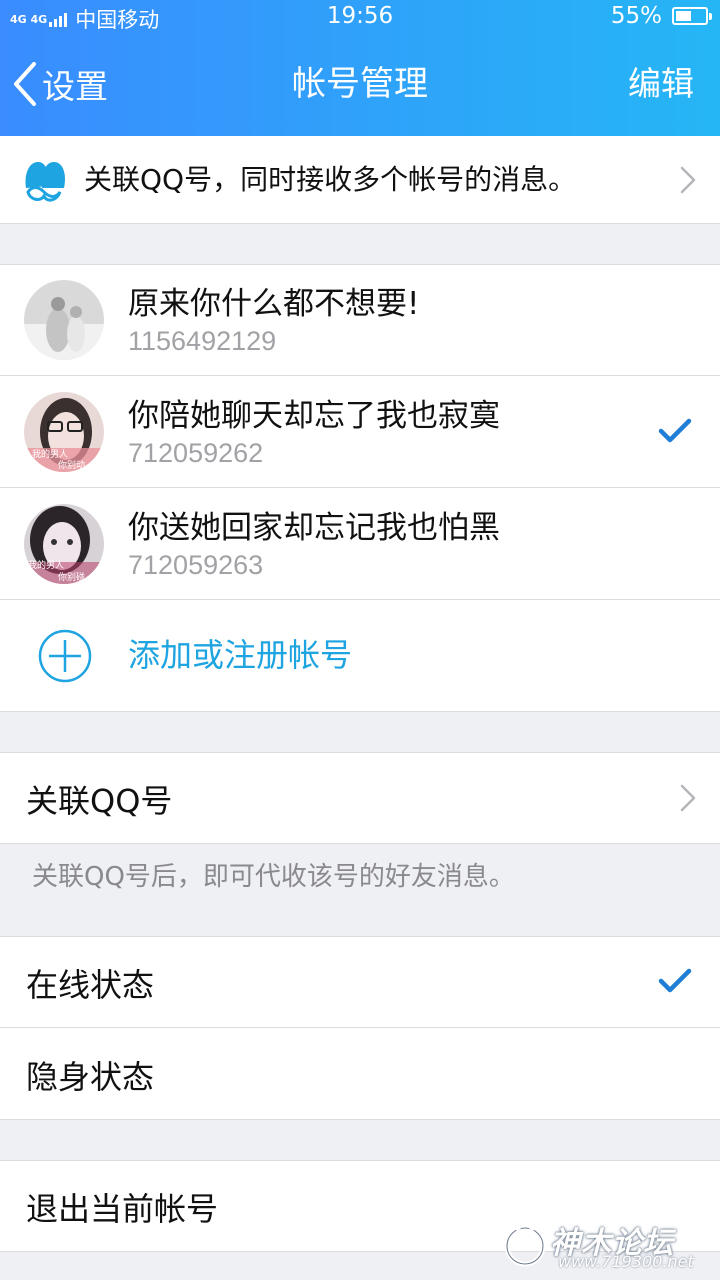 The height and width of the screenshot is (1280, 720). What do you see at coordinates (360, 798) in the screenshot?
I see `link-qq-row: 关联QQ号` at bounding box center [360, 798].